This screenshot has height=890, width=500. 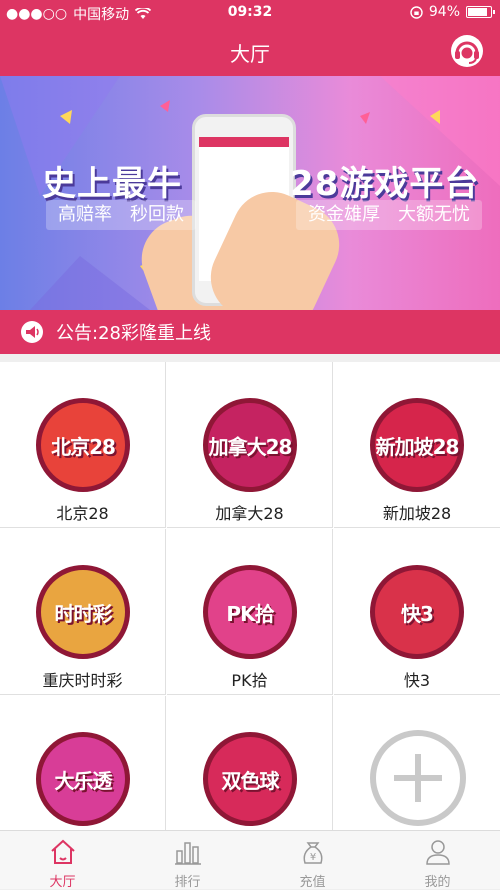 I want to click on tab-ranking: 排行, so click(x=187, y=860).